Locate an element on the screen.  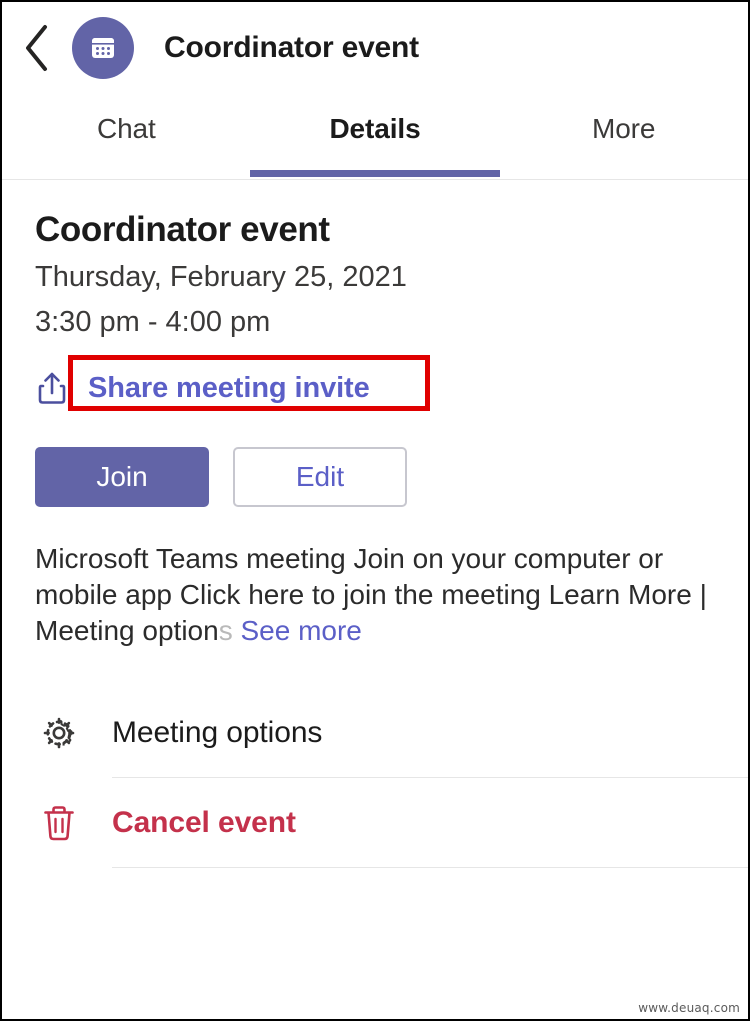
tab-chat-label: Chat is located at coordinates (126, 128).